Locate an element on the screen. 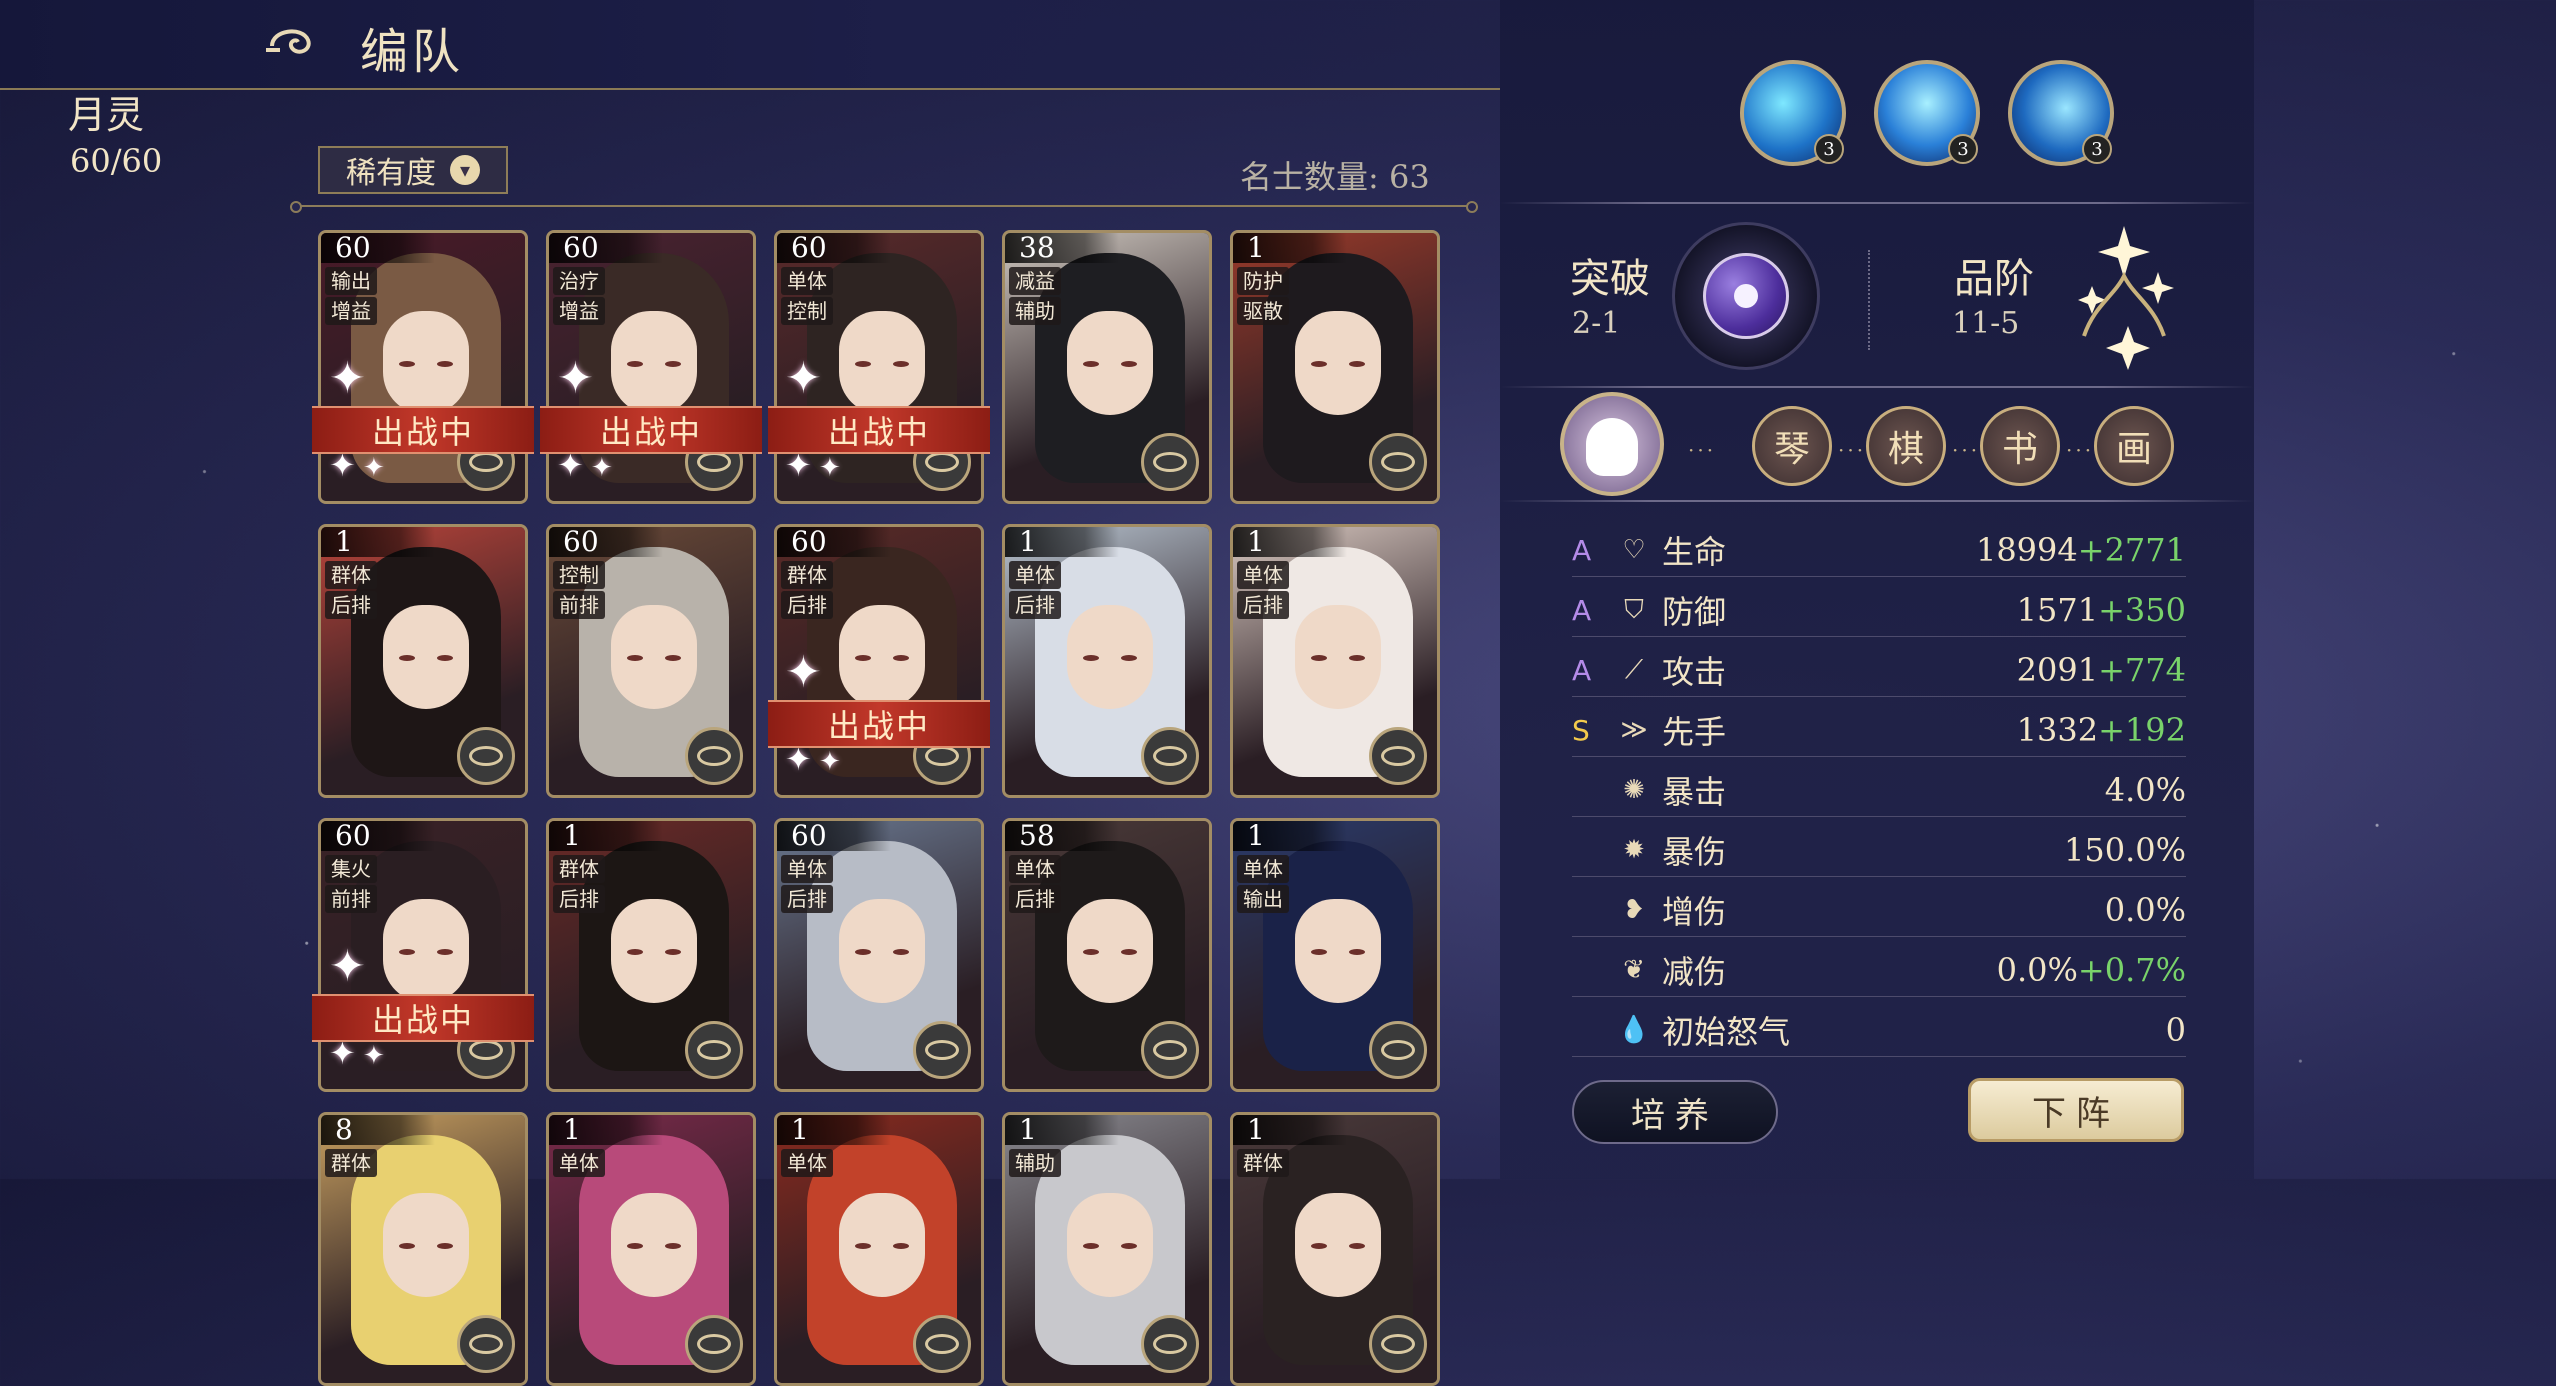  hero-card: 60 集火 前排 ✦ ✦ ✦ is located at coordinates (423, 955).